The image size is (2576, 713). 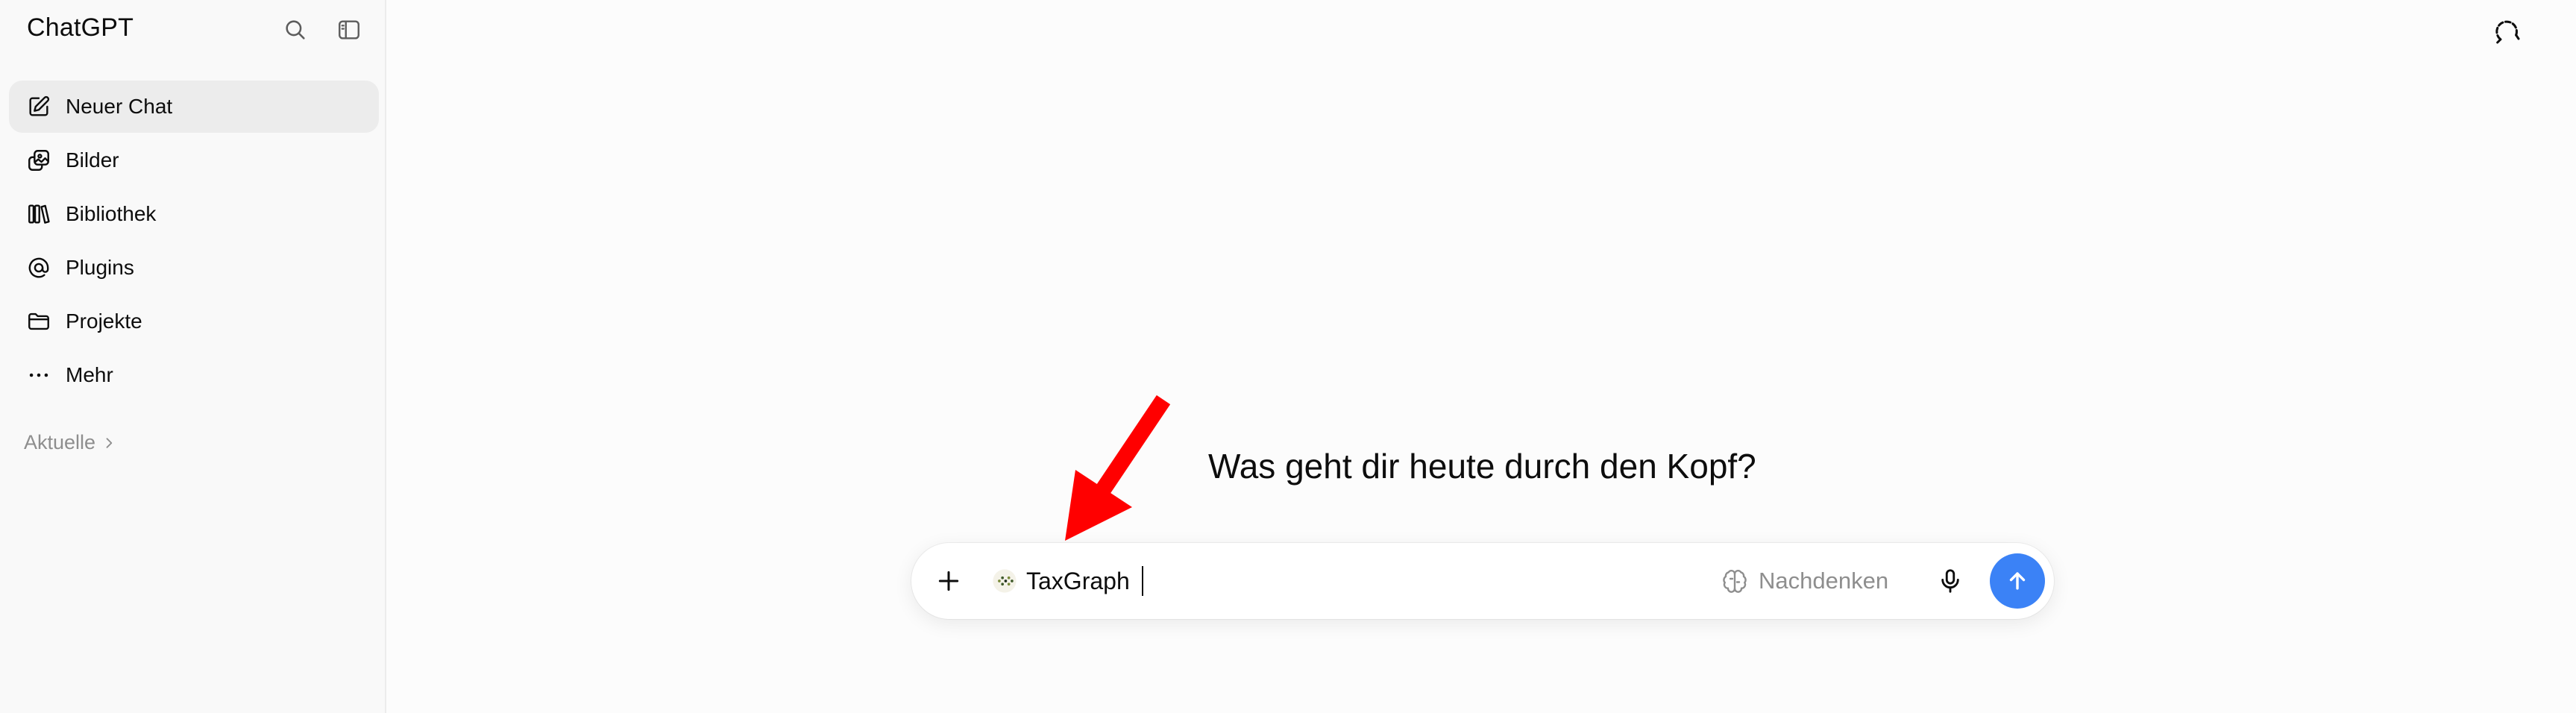 I want to click on taxgraph-plugin-icon, so click(x=1005, y=581).